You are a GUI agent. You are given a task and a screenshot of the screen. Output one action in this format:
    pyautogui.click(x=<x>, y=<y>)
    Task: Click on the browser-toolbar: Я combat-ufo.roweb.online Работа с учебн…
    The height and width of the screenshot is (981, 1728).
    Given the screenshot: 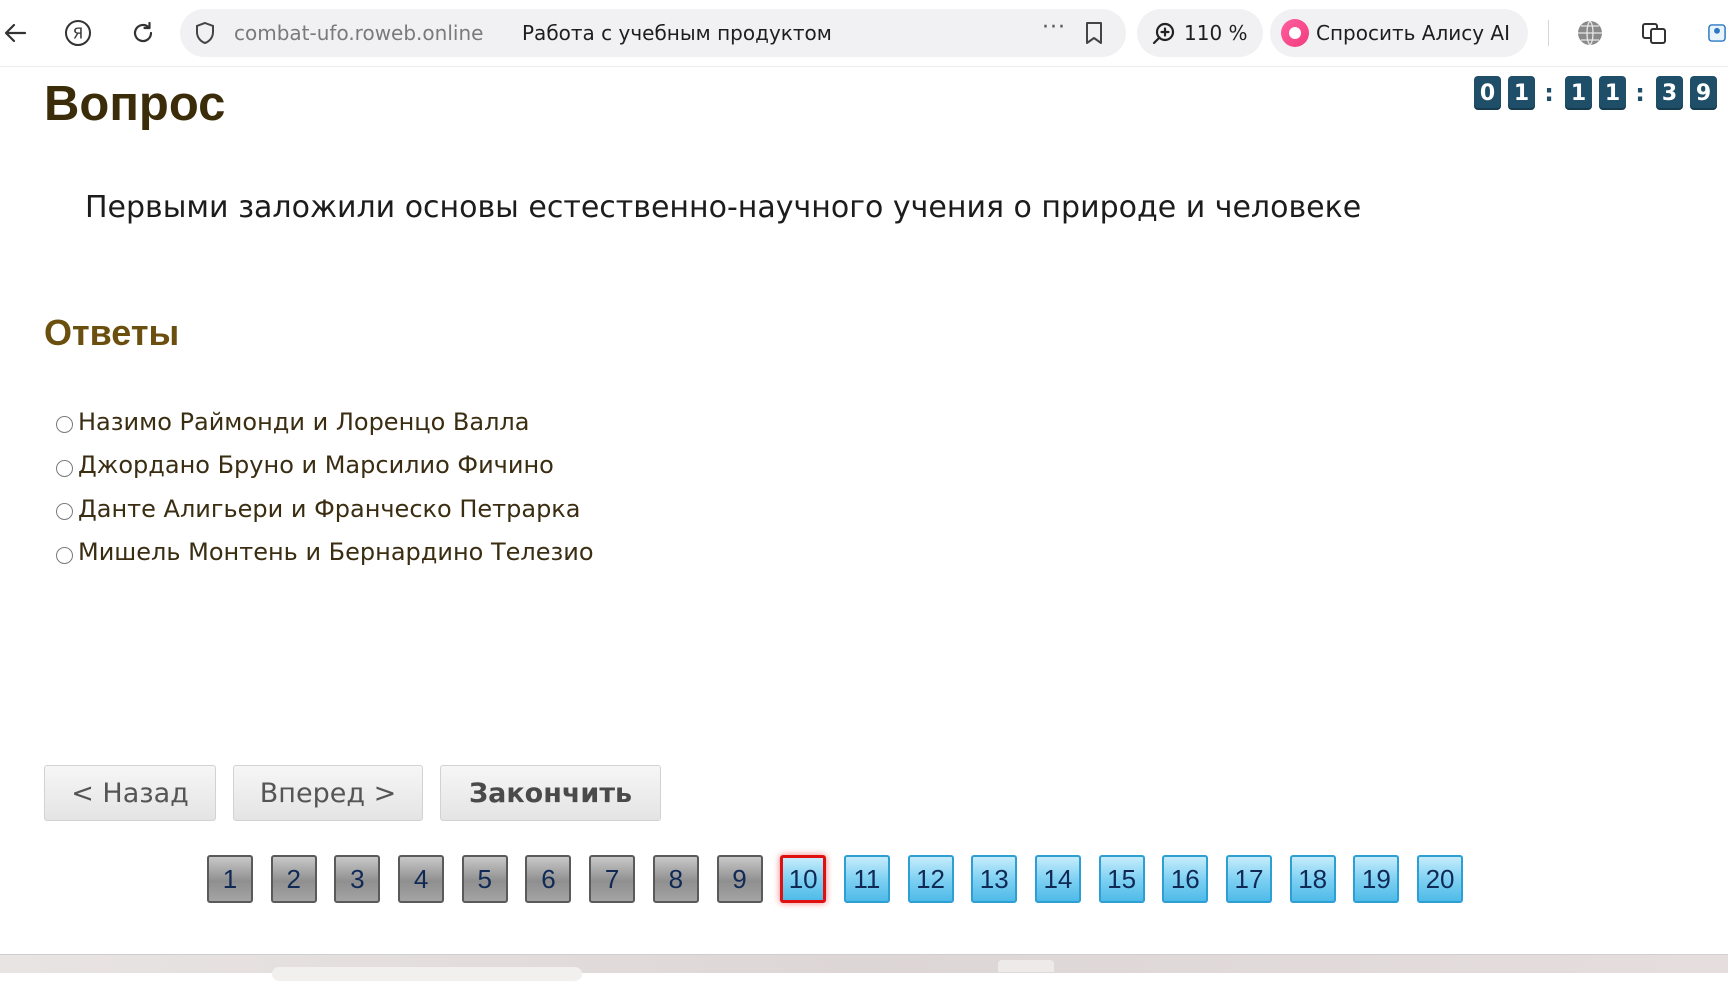 What is the action you would take?
    pyautogui.click(x=864, y=33)
    